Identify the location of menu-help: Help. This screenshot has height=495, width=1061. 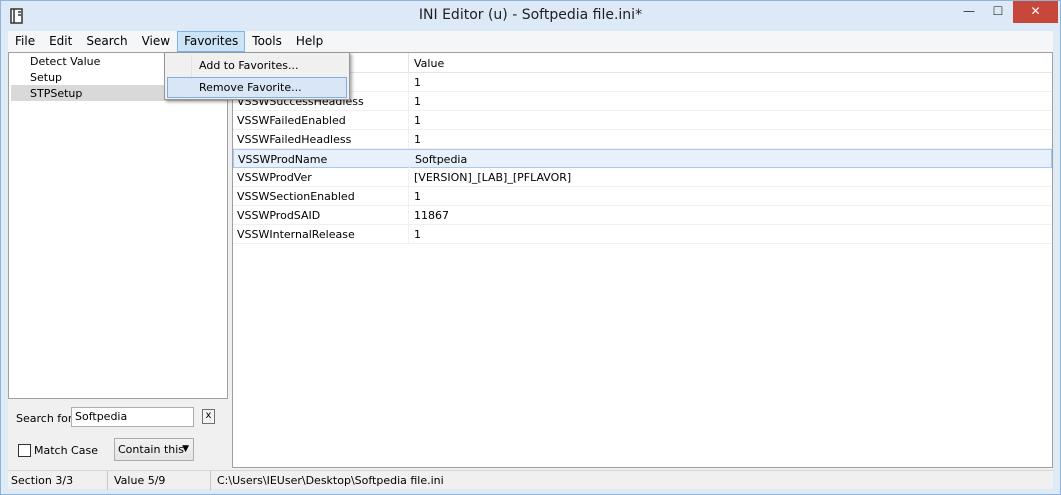
(309, 41).